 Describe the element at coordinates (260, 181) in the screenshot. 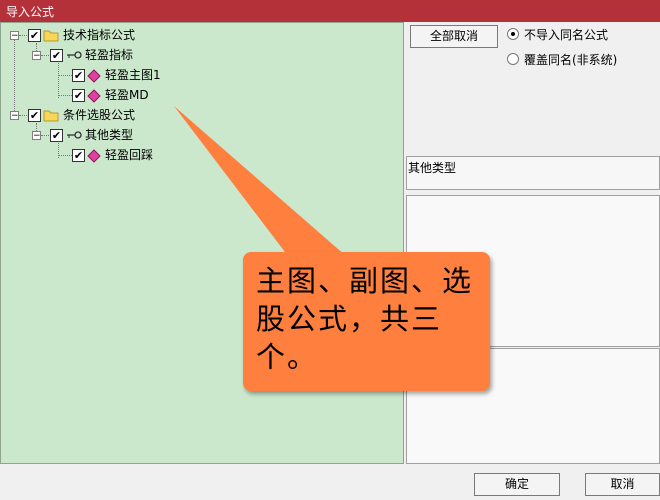

I see `callout-pointer` at that location.